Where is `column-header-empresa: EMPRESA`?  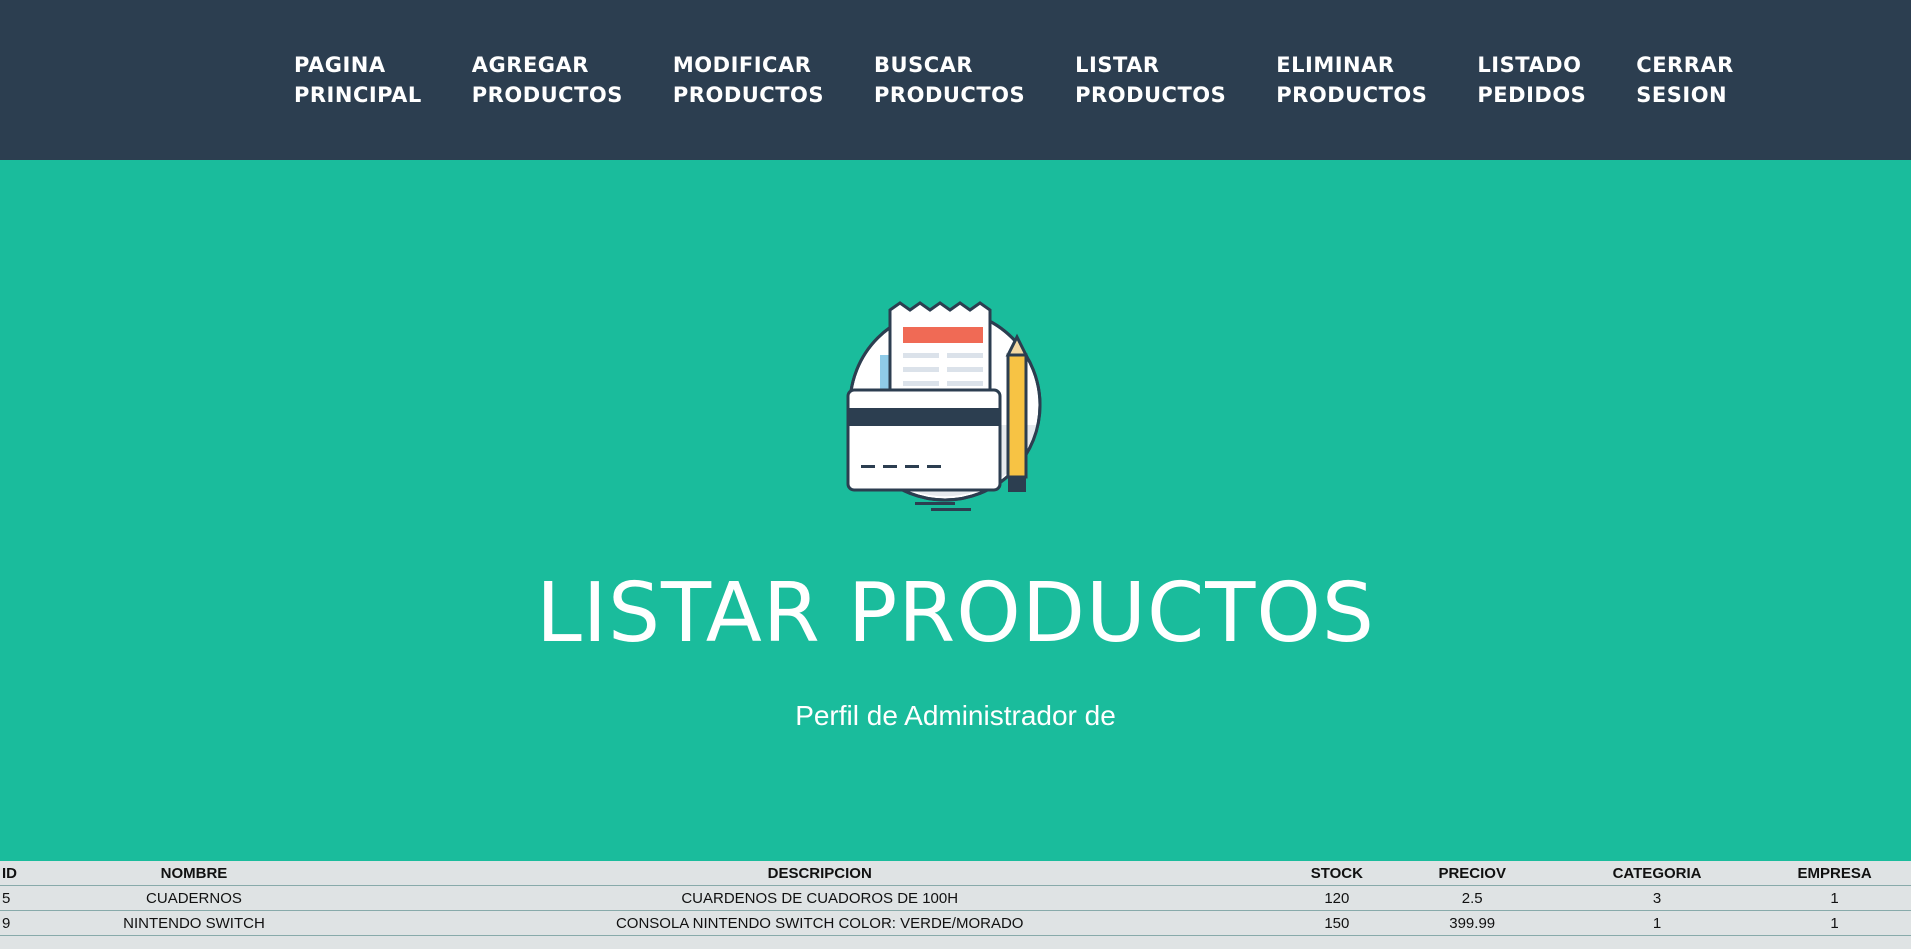 column-header-empresa: EMPRESA is located at coordinates (1834, 873).